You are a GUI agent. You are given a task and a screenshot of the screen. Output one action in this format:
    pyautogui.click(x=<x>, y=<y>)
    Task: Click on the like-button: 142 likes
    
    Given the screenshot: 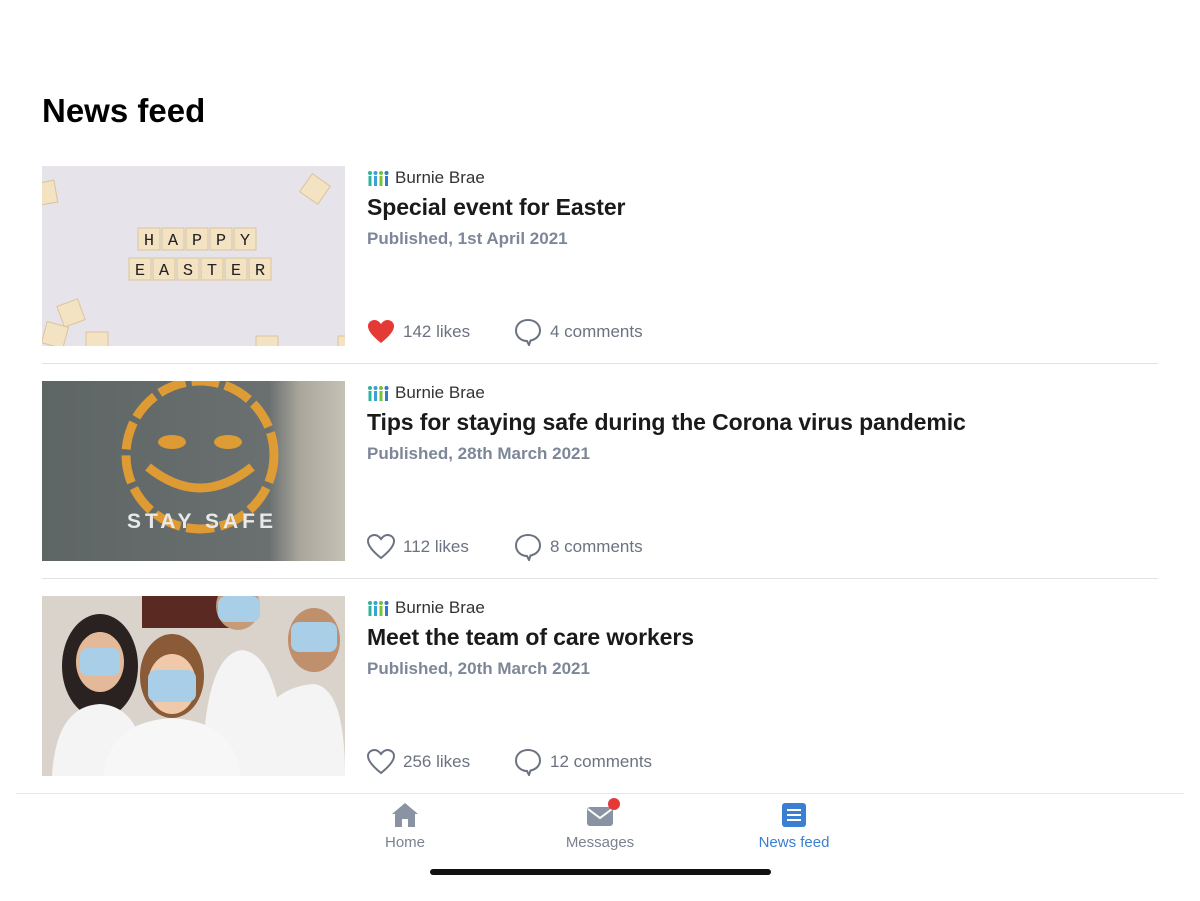 What is the action you would take?
    pyautogui.click(x=440, y=332)
    